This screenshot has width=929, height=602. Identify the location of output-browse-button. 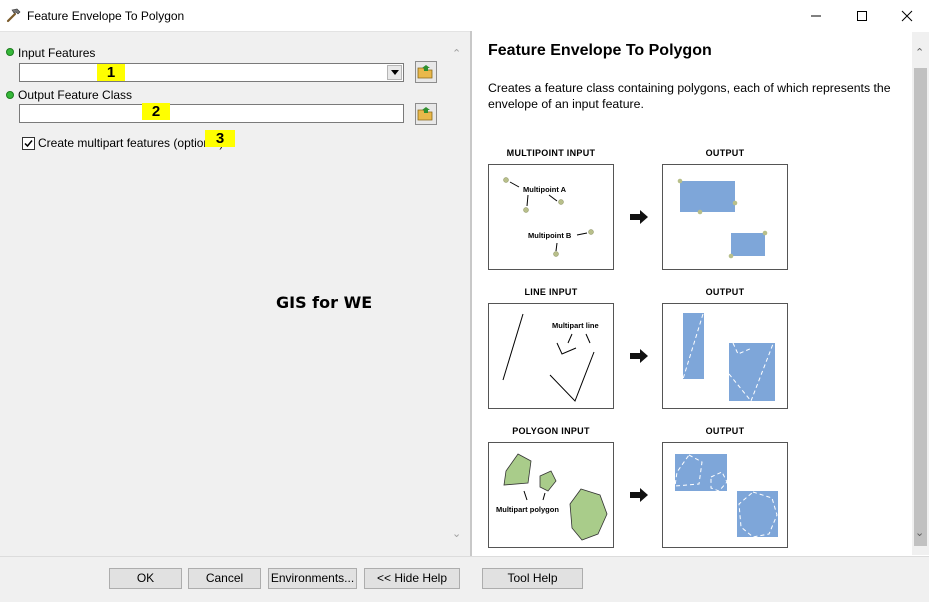
(426, 114).